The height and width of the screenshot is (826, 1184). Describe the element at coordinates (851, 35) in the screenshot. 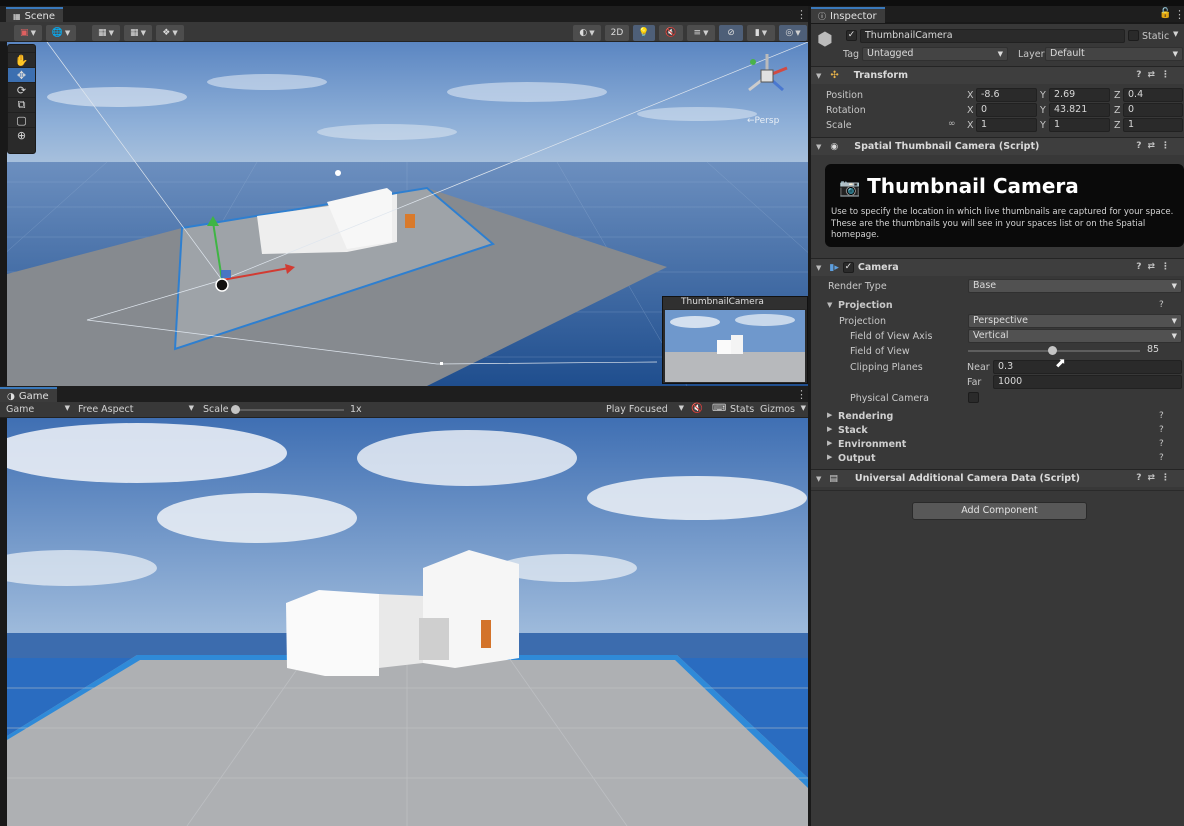

I see `active-checkbox: ✓` at that location.